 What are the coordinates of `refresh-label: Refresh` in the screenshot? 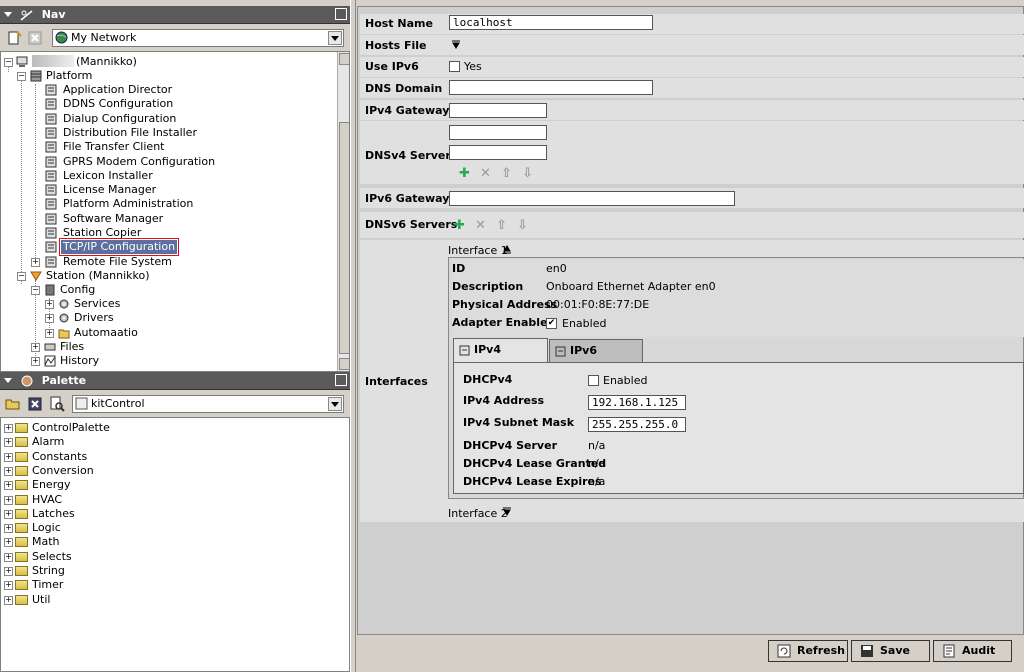 It's located at (821, 650).